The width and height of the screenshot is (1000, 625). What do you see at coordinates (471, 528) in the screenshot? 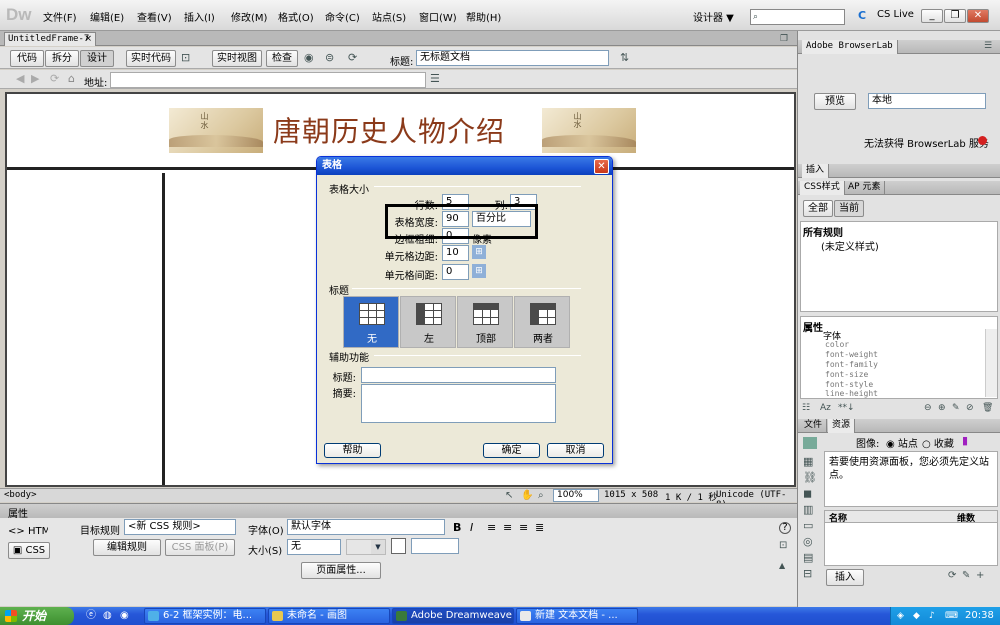
I see `italic-icon: I` at bounding box center [471, 528].